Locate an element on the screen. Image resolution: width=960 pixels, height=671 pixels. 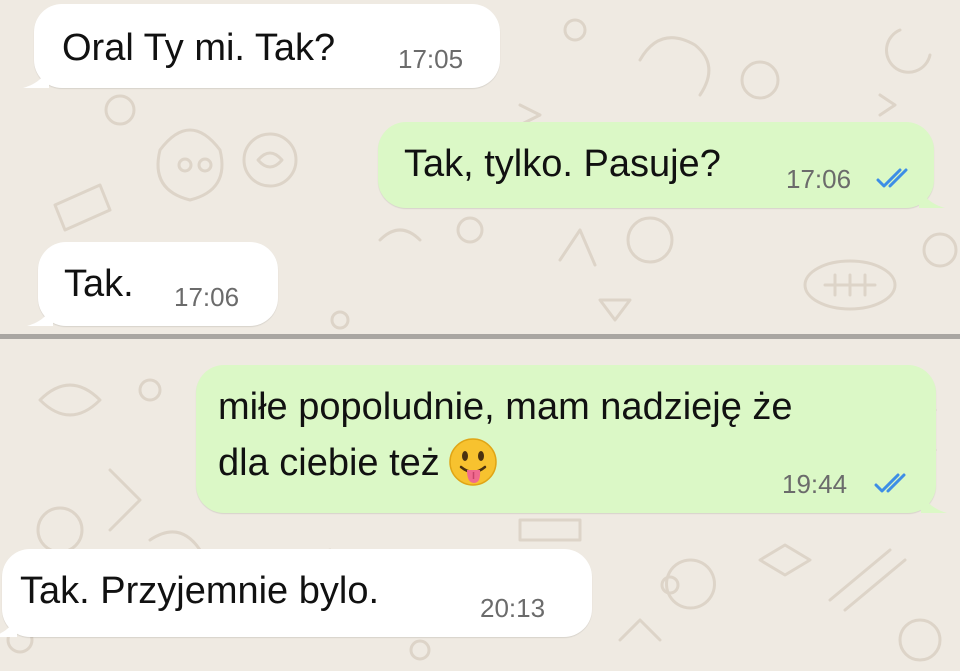
screenshot-divider is located at coordinates (480, 336).